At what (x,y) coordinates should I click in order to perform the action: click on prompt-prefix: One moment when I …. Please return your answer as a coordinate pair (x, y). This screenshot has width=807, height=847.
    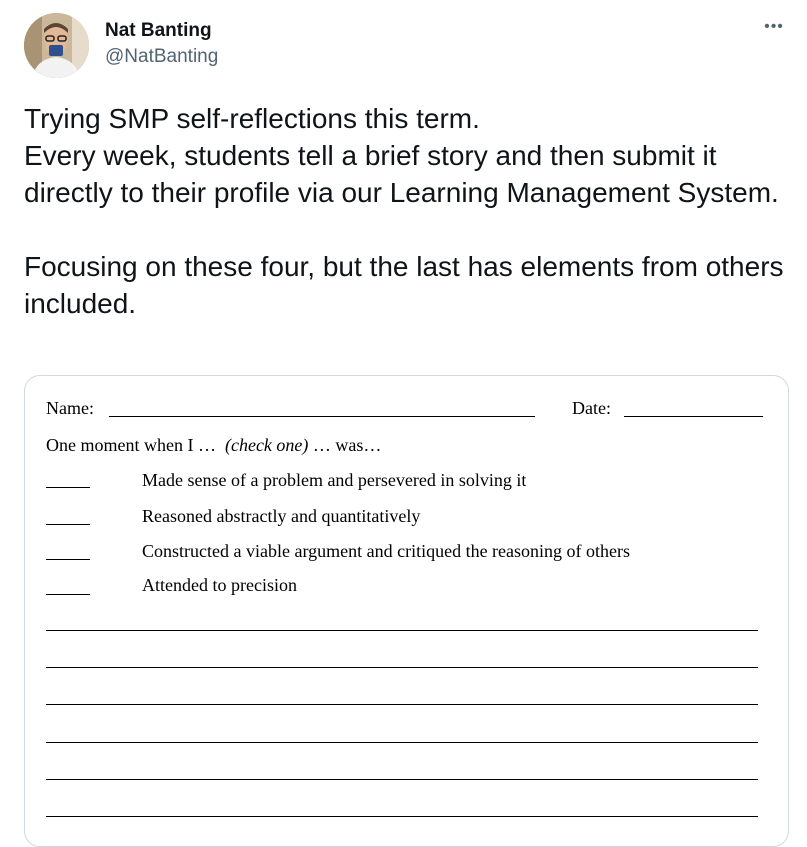
    Looking at the image, I should click on (131, 445).